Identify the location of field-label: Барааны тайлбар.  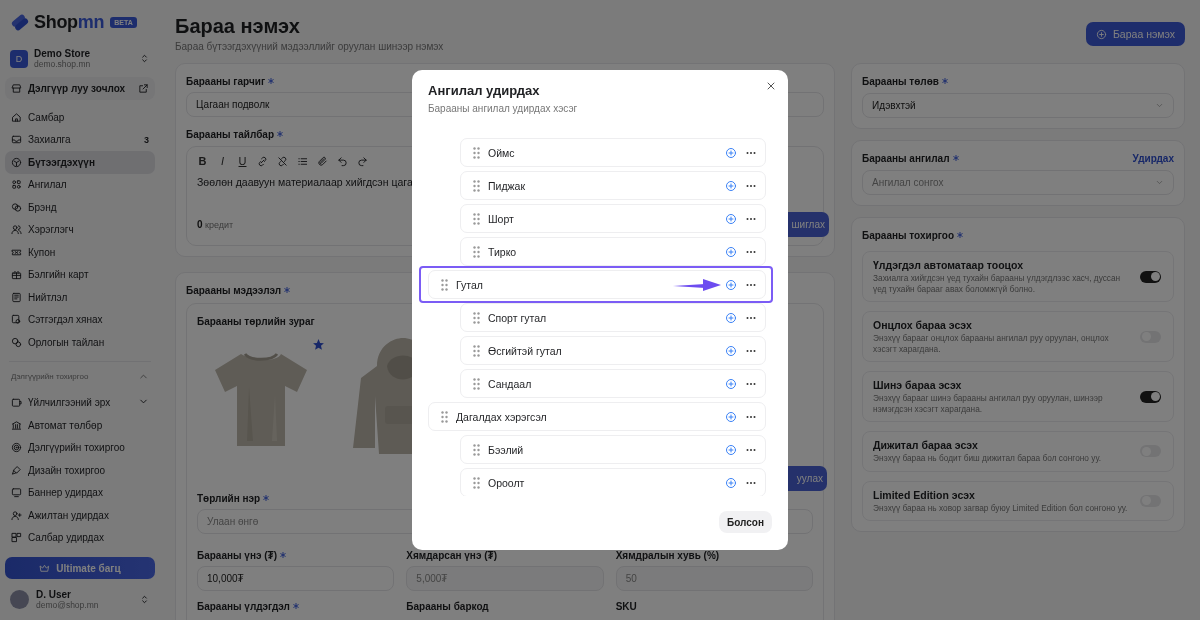
(230, 134).